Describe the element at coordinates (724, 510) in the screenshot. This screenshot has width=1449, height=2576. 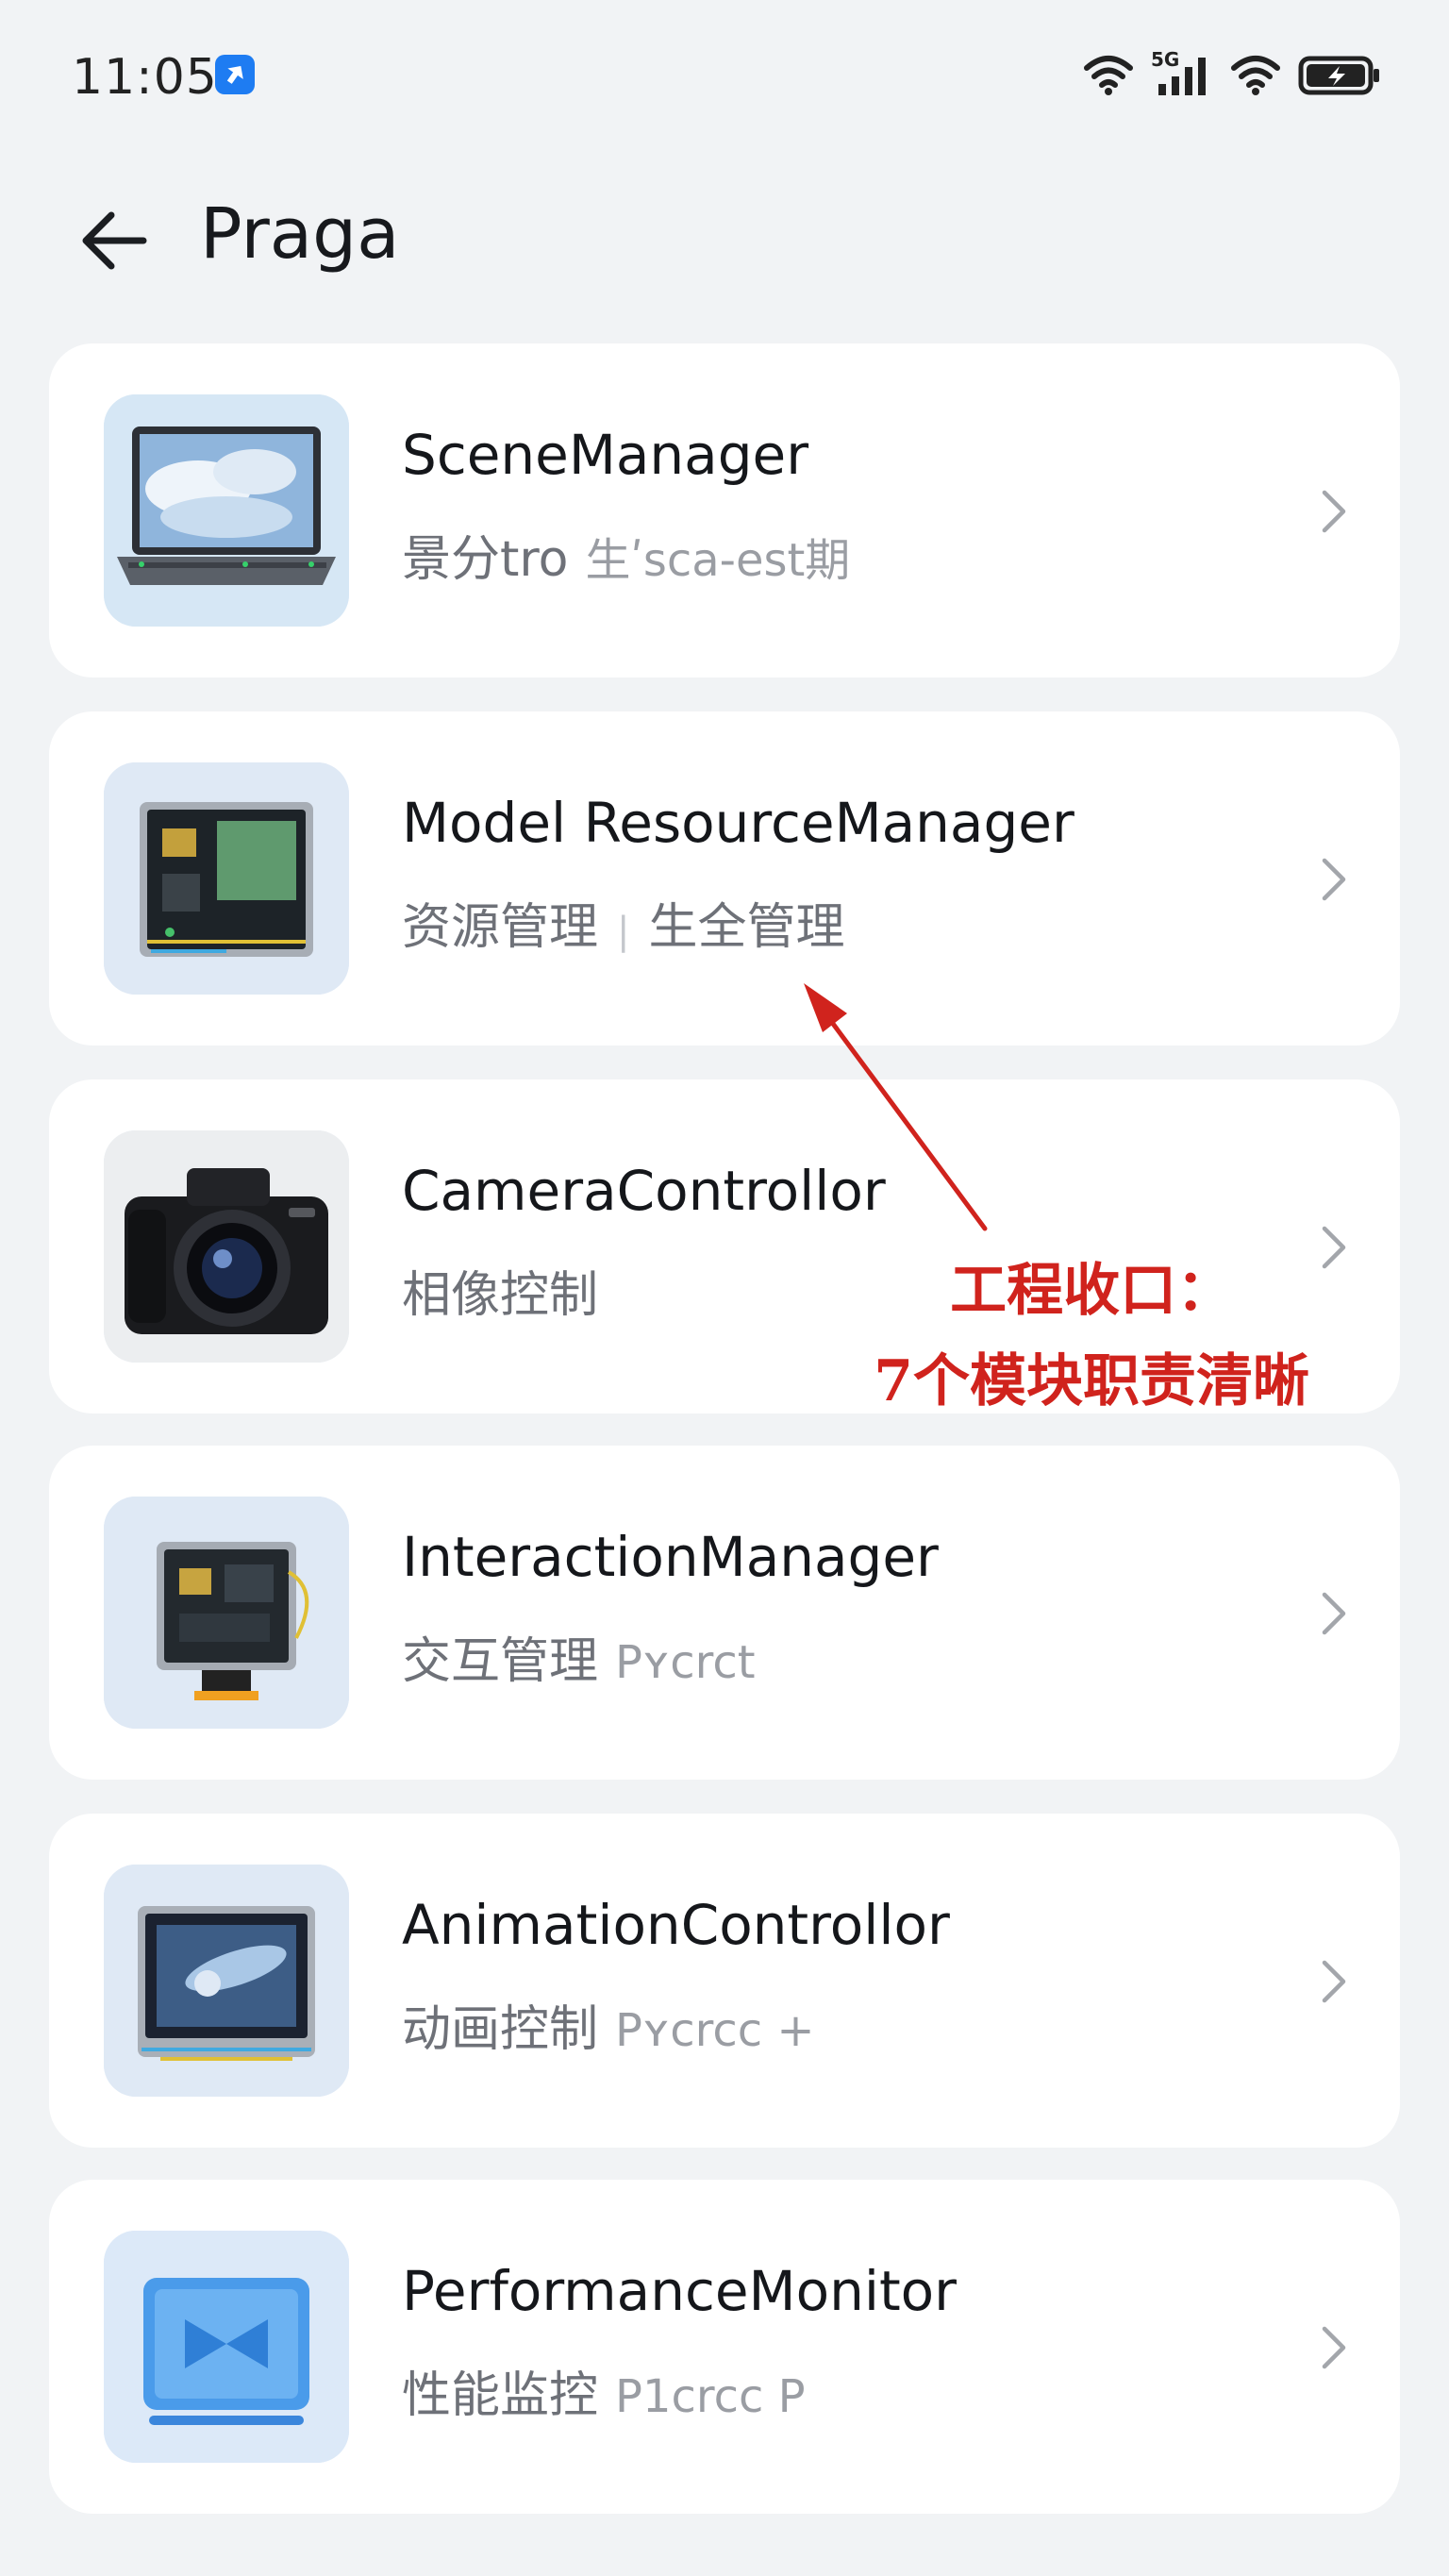
I see `module-card-scene-manager: SceneManager 景分tro 生ʹsca-est期` at that location.